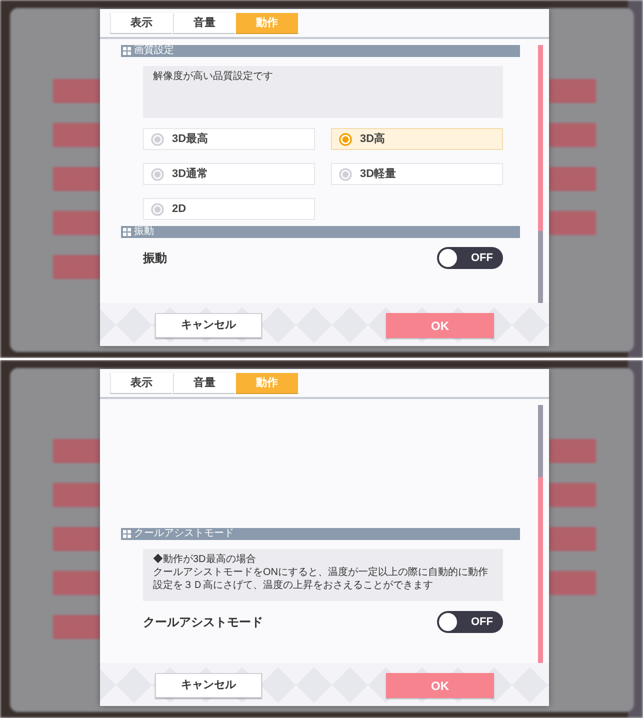  What do you see at coordinates (204, 559) in the screenshot?
I see `description-text: ◆動作が3D最高の場合` at bounding box center [204, 559].